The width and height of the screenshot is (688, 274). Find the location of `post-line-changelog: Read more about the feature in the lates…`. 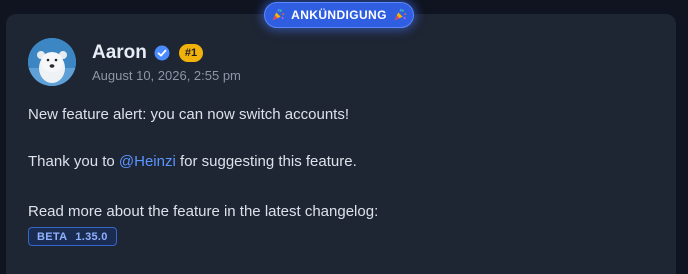

post-line-changelog: Read more about the feature in the lates… is located at coordinates (203, 211).